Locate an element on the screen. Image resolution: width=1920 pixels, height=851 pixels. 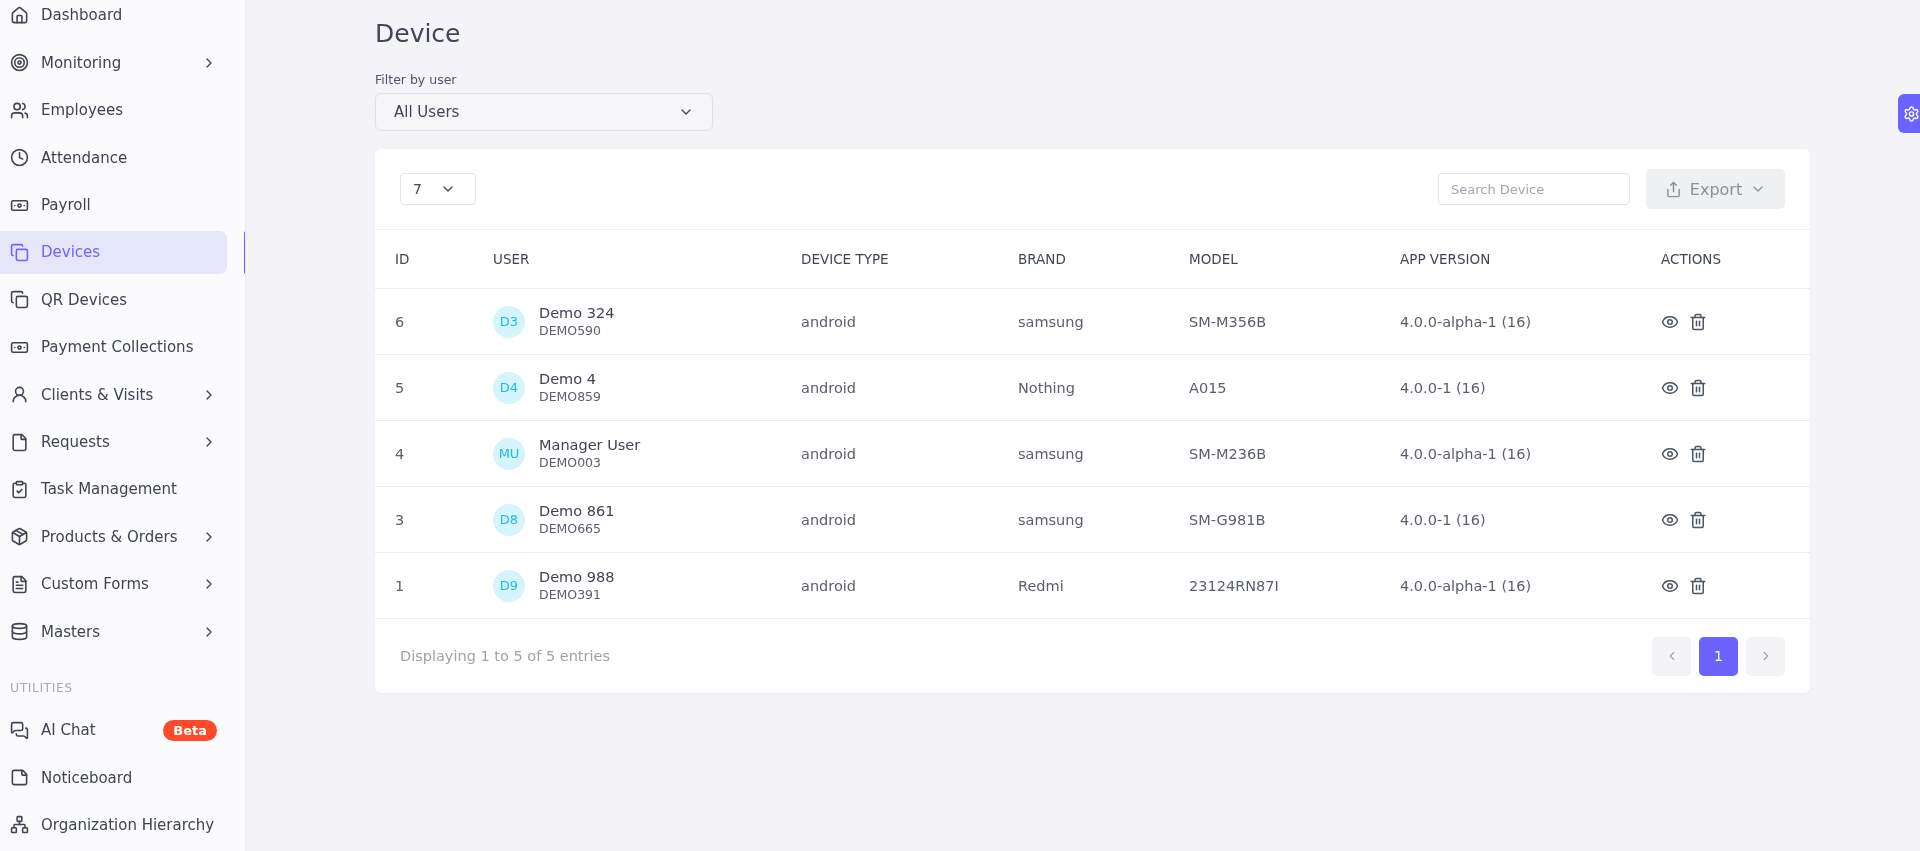
sidebar-item: AI Chat Beta is located at coordinates (113, 730).